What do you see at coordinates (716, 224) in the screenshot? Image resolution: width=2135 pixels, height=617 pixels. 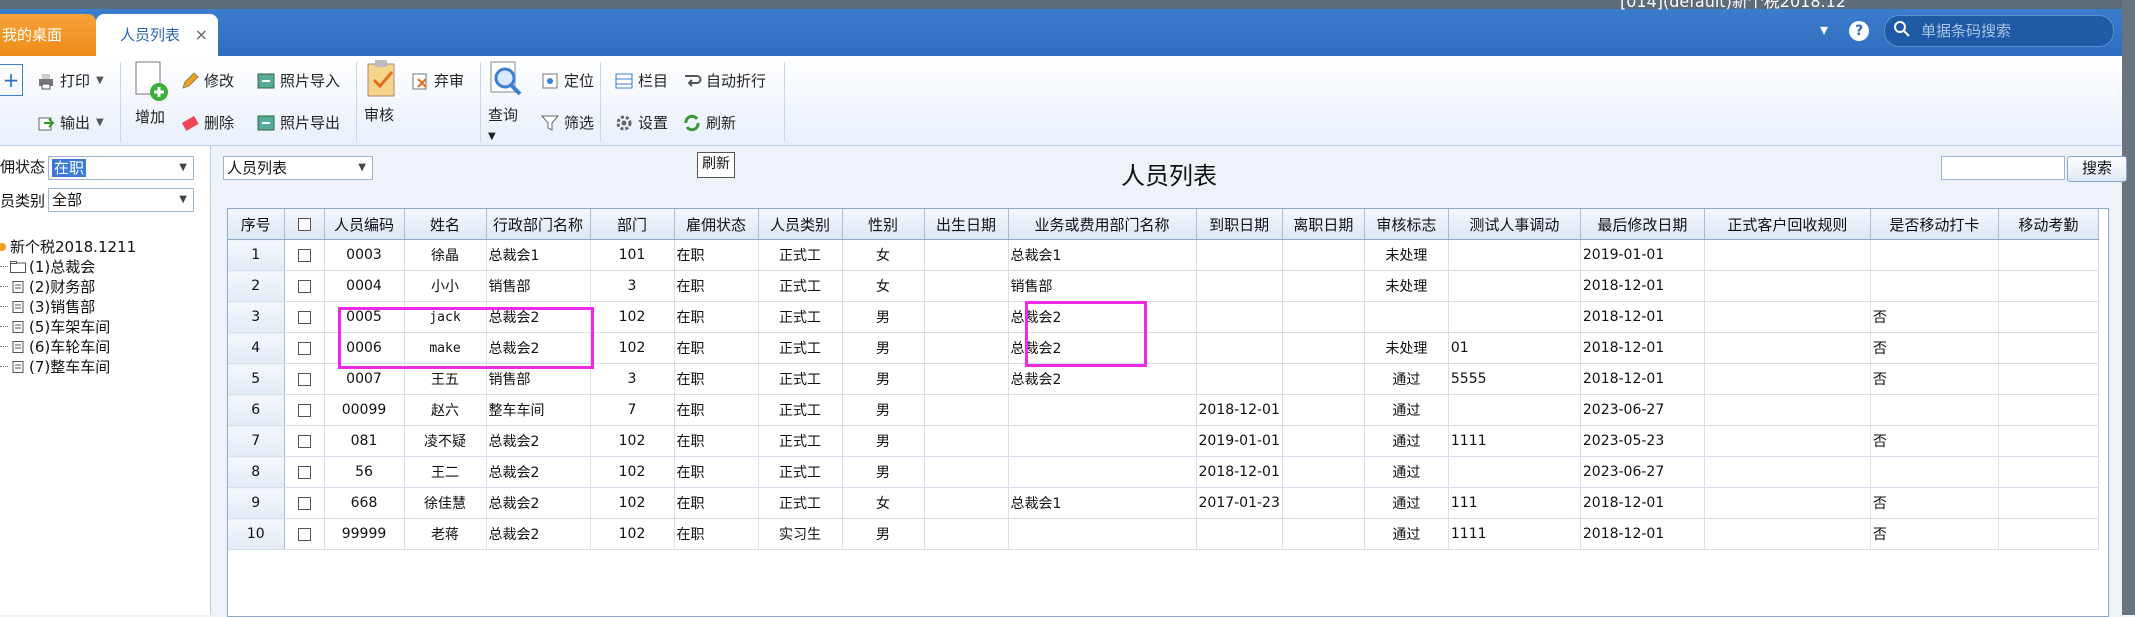 I see `column-header: 雇佣状态` at bounding box center [716, 224].